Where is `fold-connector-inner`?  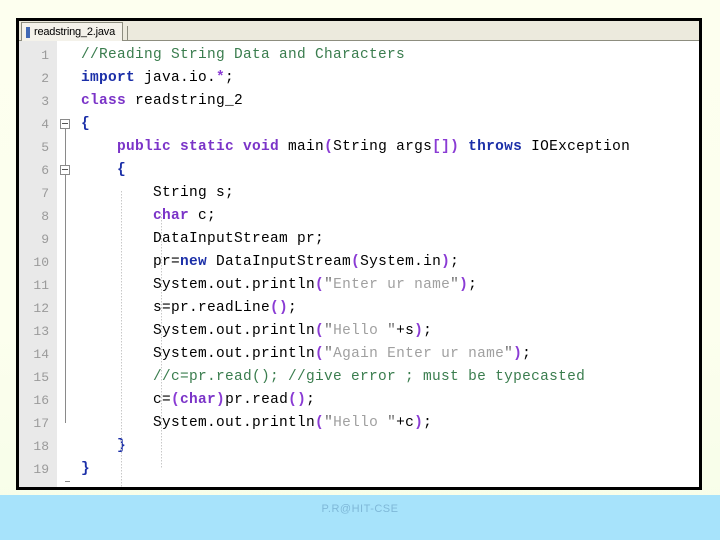 fold-connector-inner is located at coordinates (65, 274).